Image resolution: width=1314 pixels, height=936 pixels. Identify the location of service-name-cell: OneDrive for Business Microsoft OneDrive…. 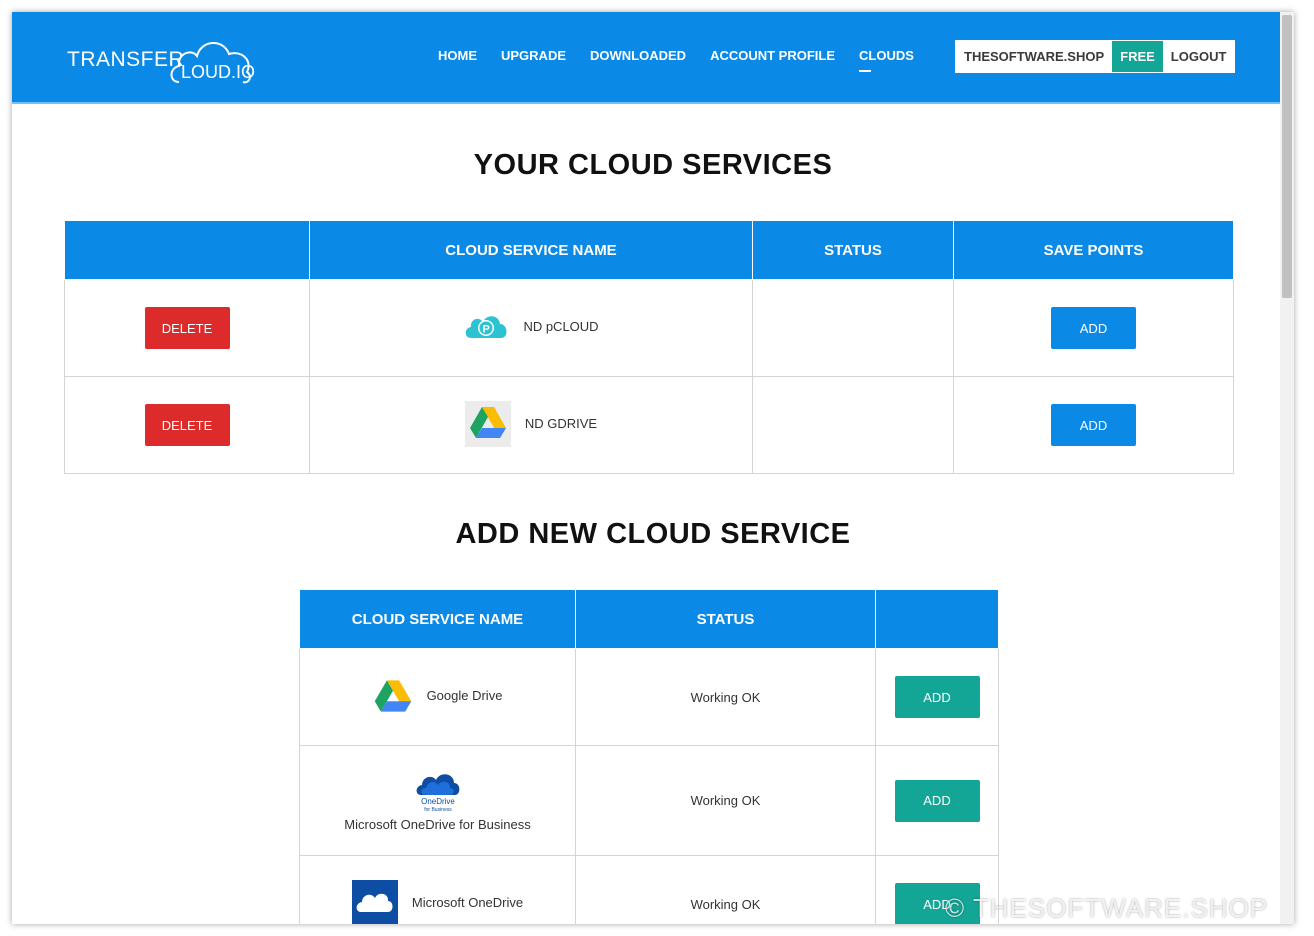
(437, 800).